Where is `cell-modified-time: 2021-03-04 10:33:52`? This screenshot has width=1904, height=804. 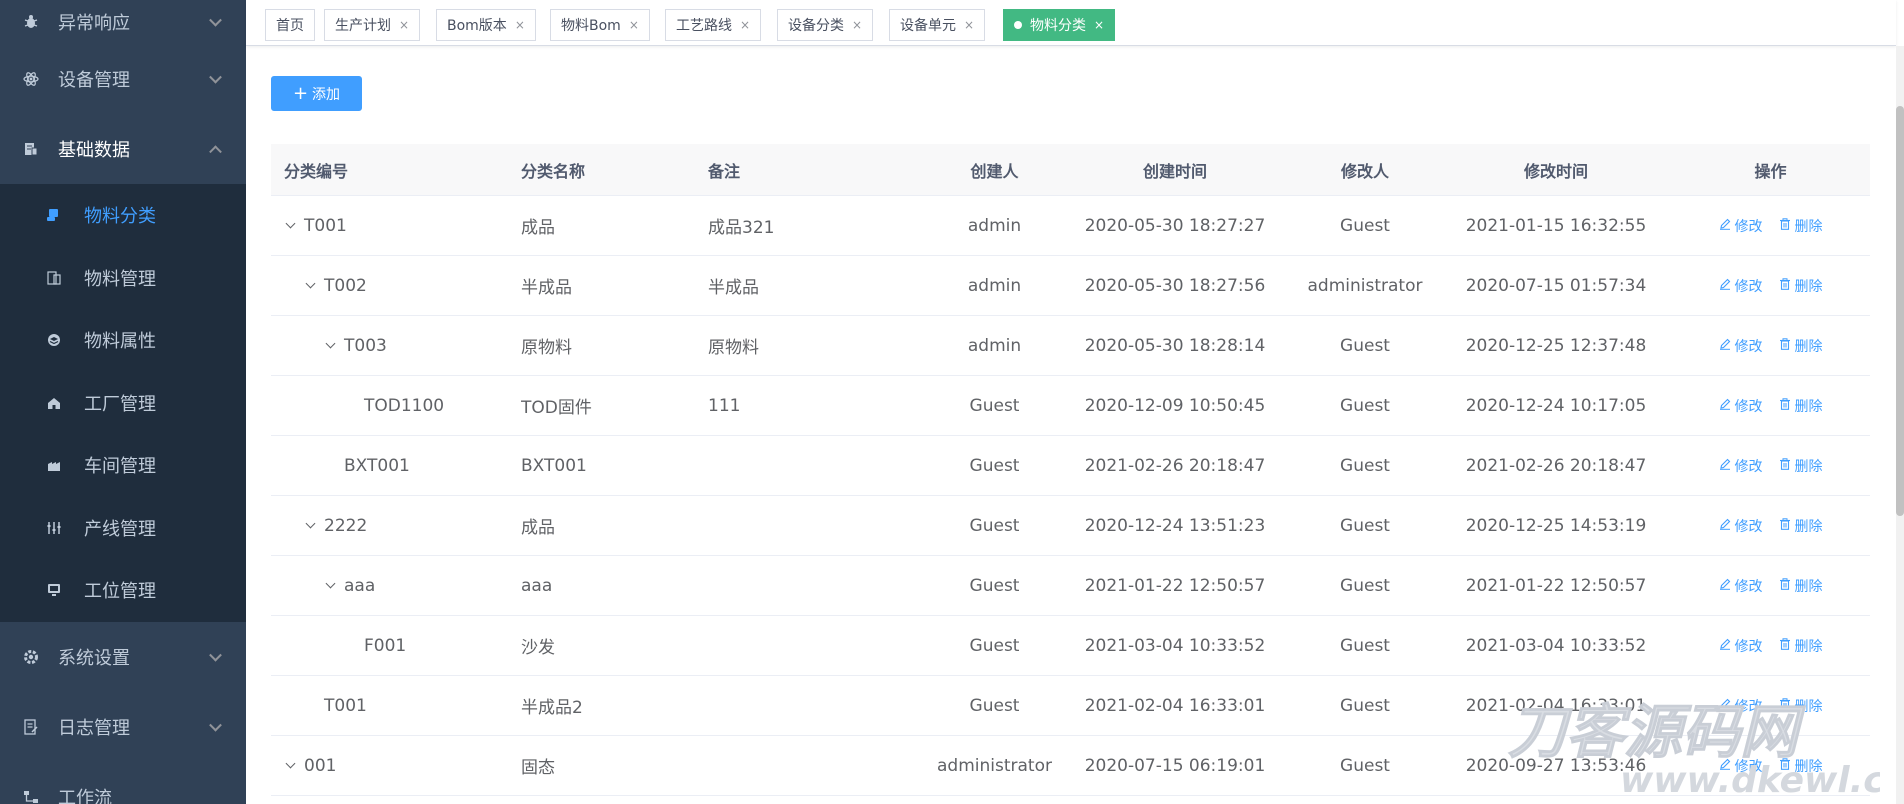 cell-modified-time: 2021-03-04 10:33:52 is located at coordinates (1556, 645).